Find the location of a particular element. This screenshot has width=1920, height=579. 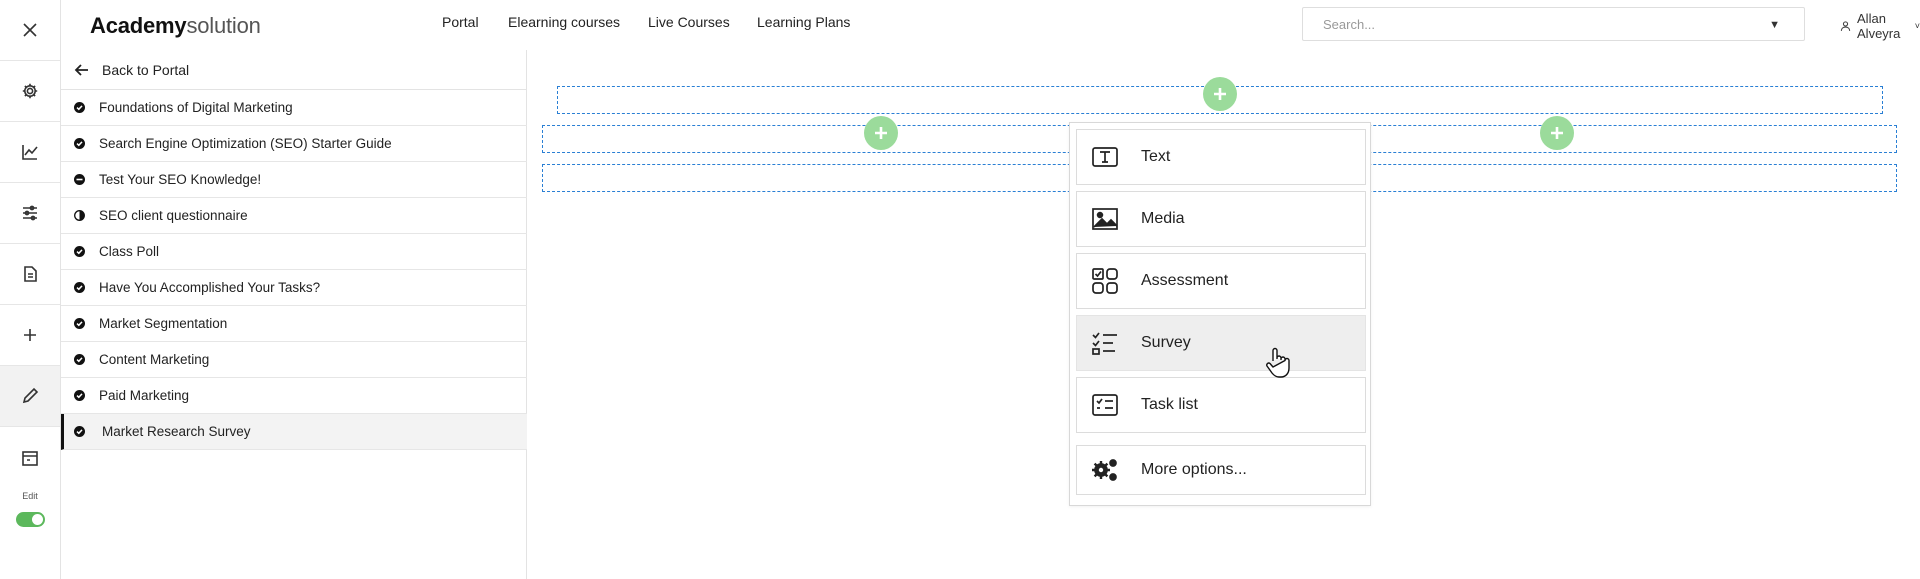

document-button is located at coordinates (30, 274).